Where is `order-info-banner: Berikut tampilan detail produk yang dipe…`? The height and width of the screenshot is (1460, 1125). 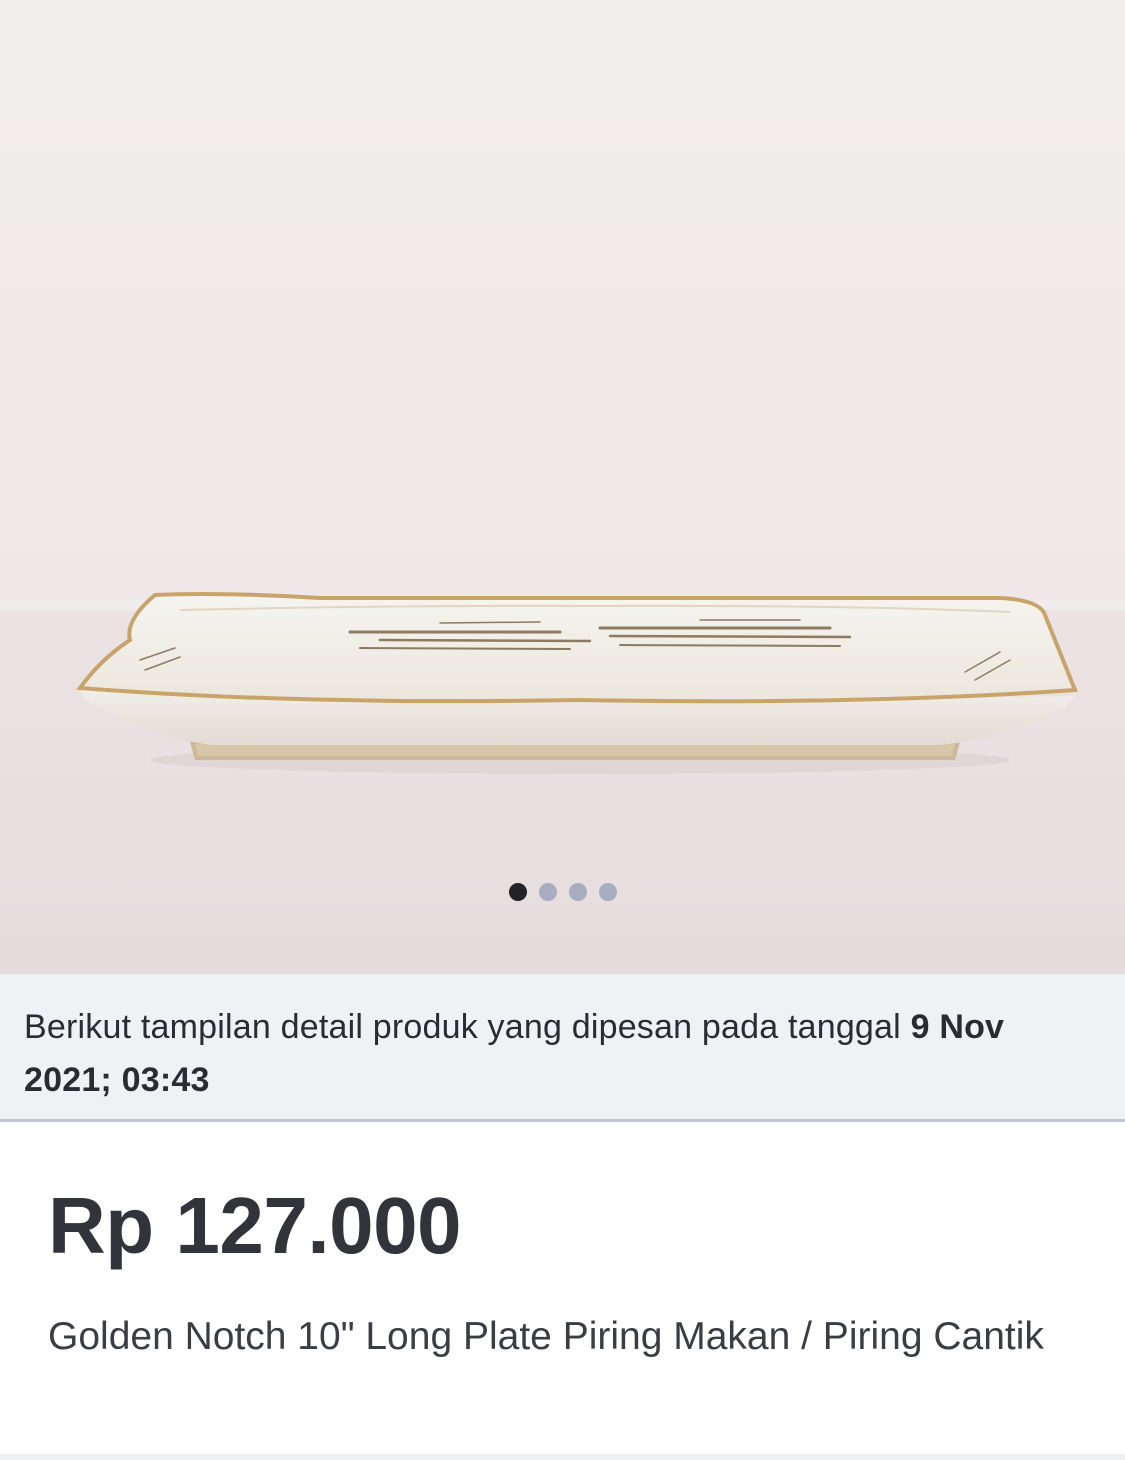
order-info-banner: Berikut tampilan detail produk yang dipe… is located at coordinates (562, 1048).